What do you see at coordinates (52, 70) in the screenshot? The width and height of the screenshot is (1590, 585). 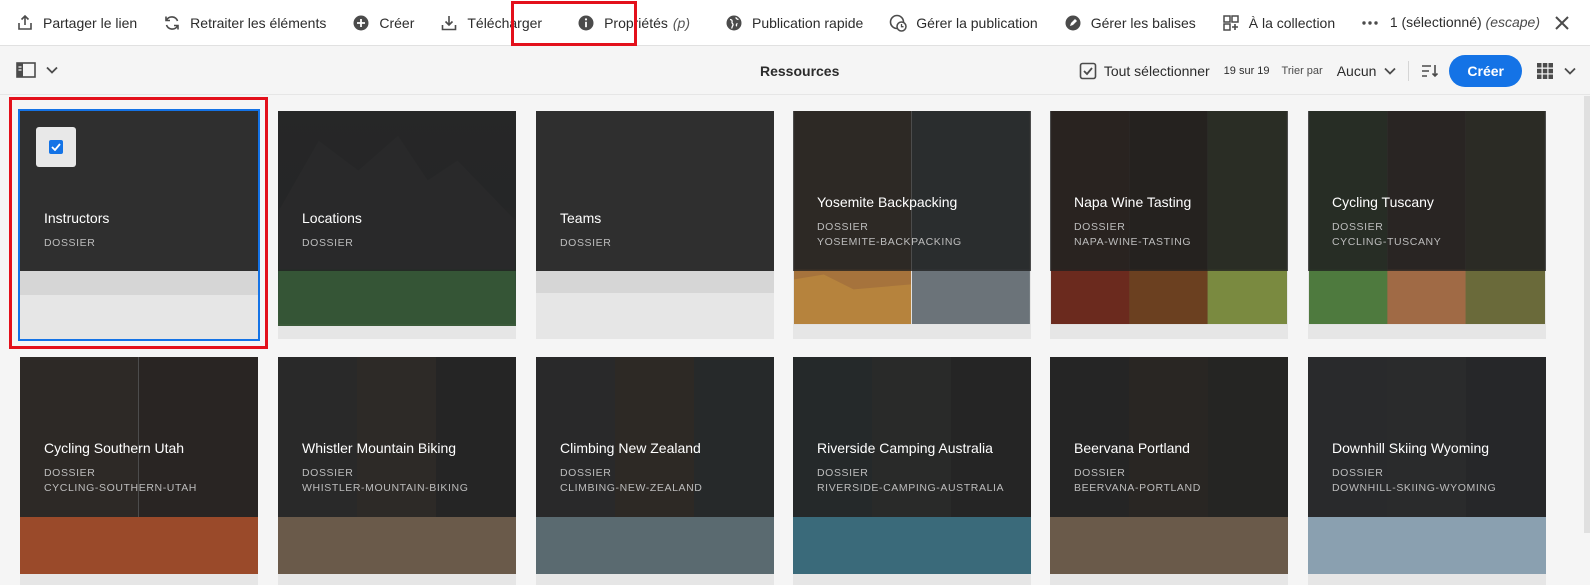 I see `chevron-down-icon` at bounding box center [52, 70].